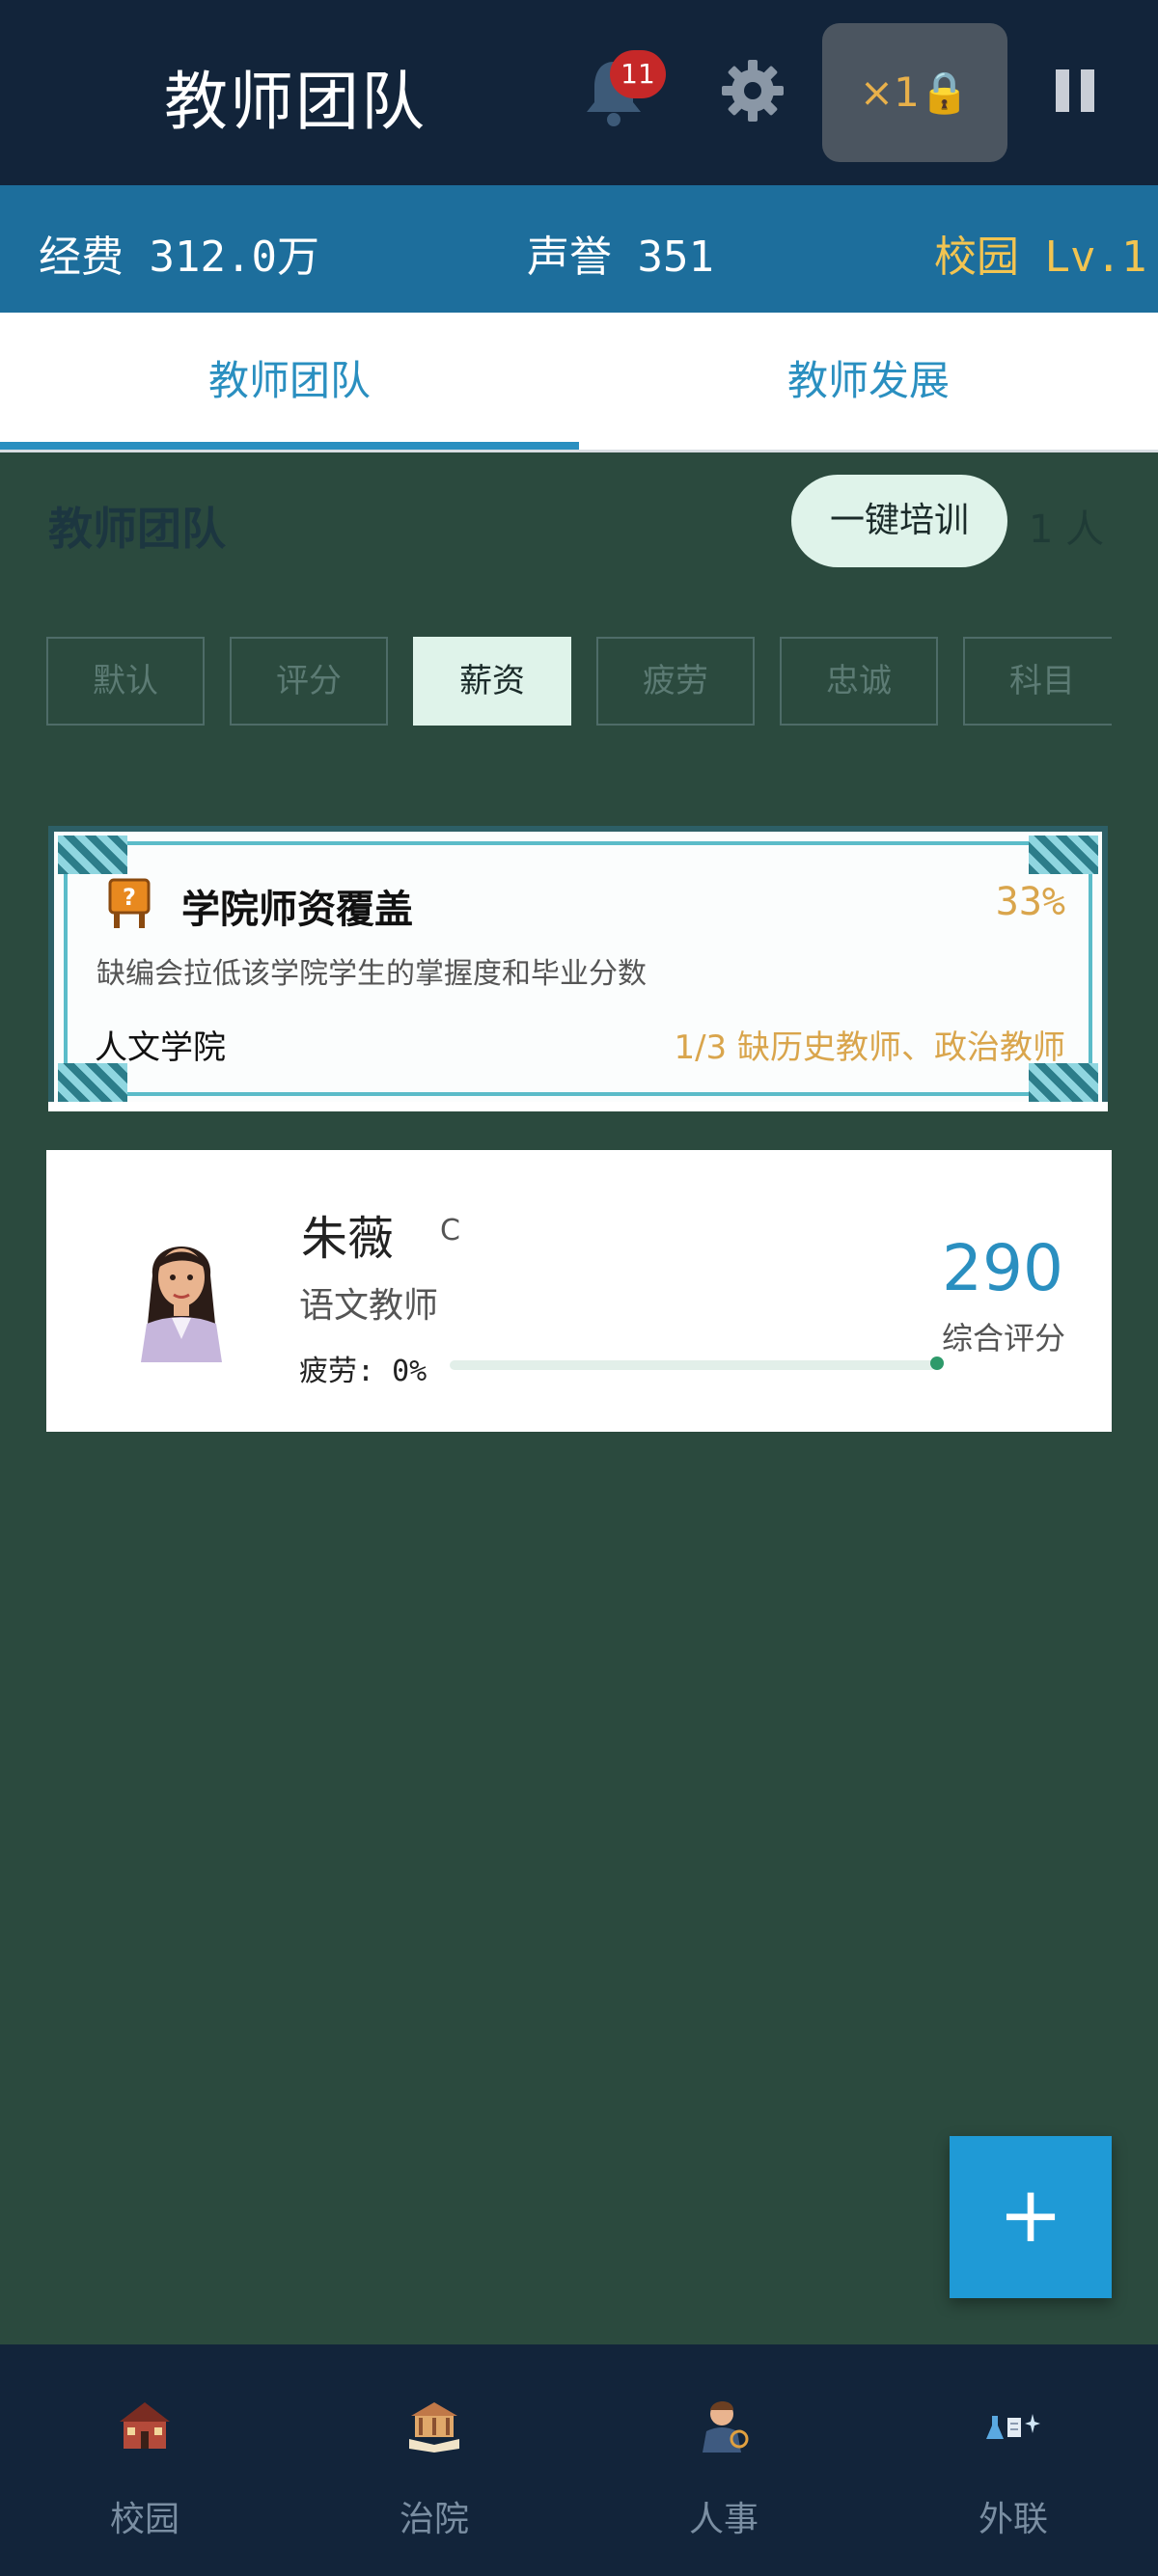 The width and height of the screenshot is (1158, 2576). What do you see at coordinates (620, 257) in the screenshot?
I see `reputation-stat: 声誉 351` at bounding box center [620, 257].